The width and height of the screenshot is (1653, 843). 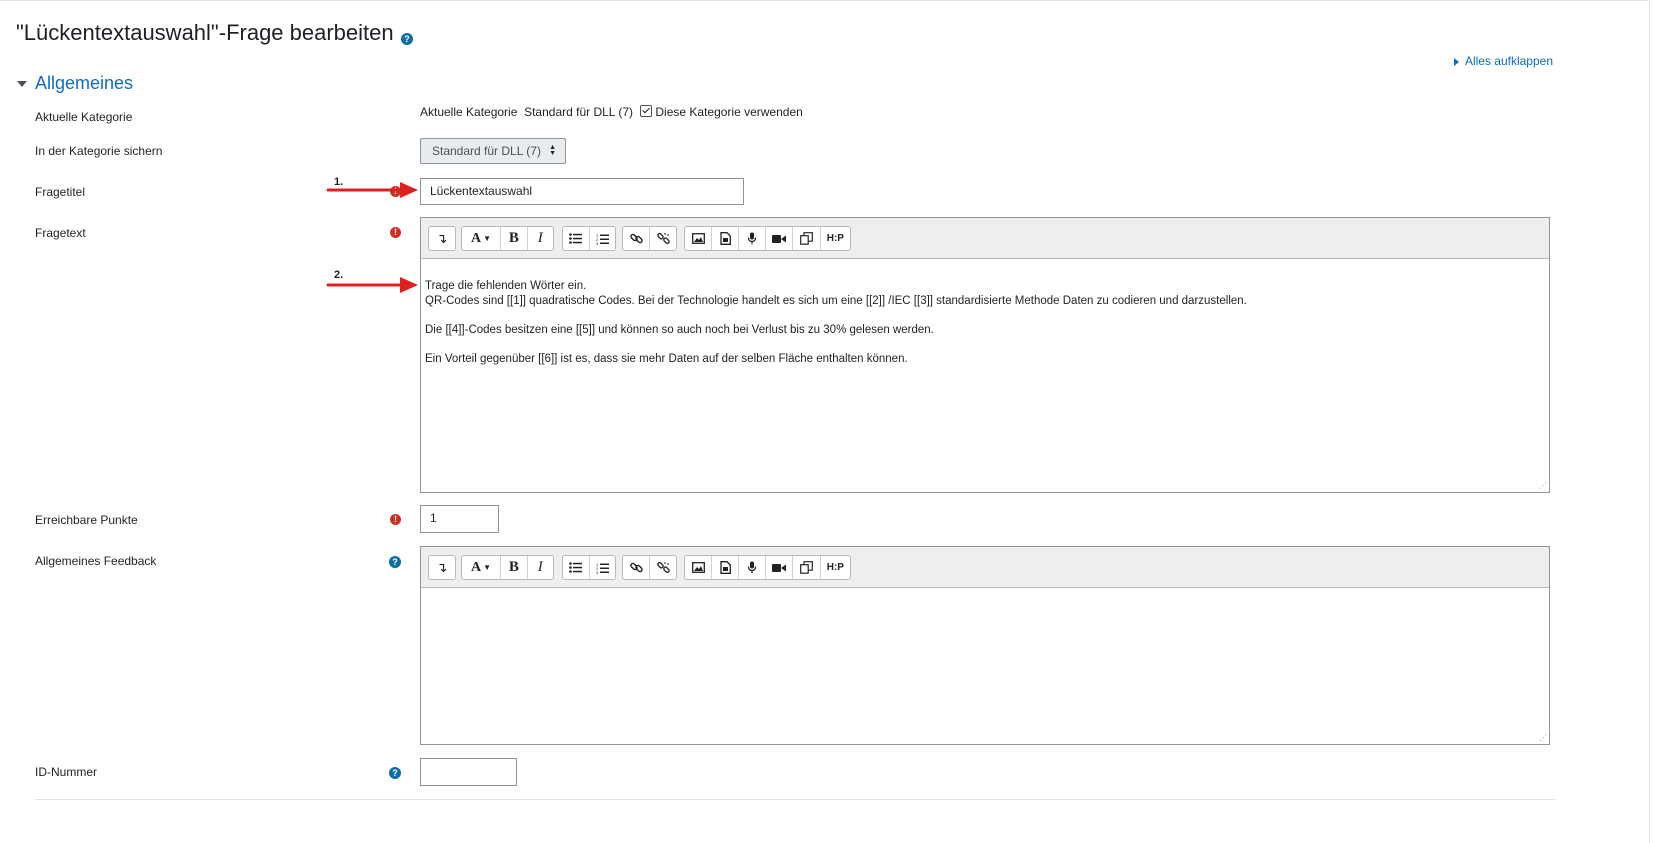 I want to click on feedback-help-icon: ?, so click(x=395, y=562).